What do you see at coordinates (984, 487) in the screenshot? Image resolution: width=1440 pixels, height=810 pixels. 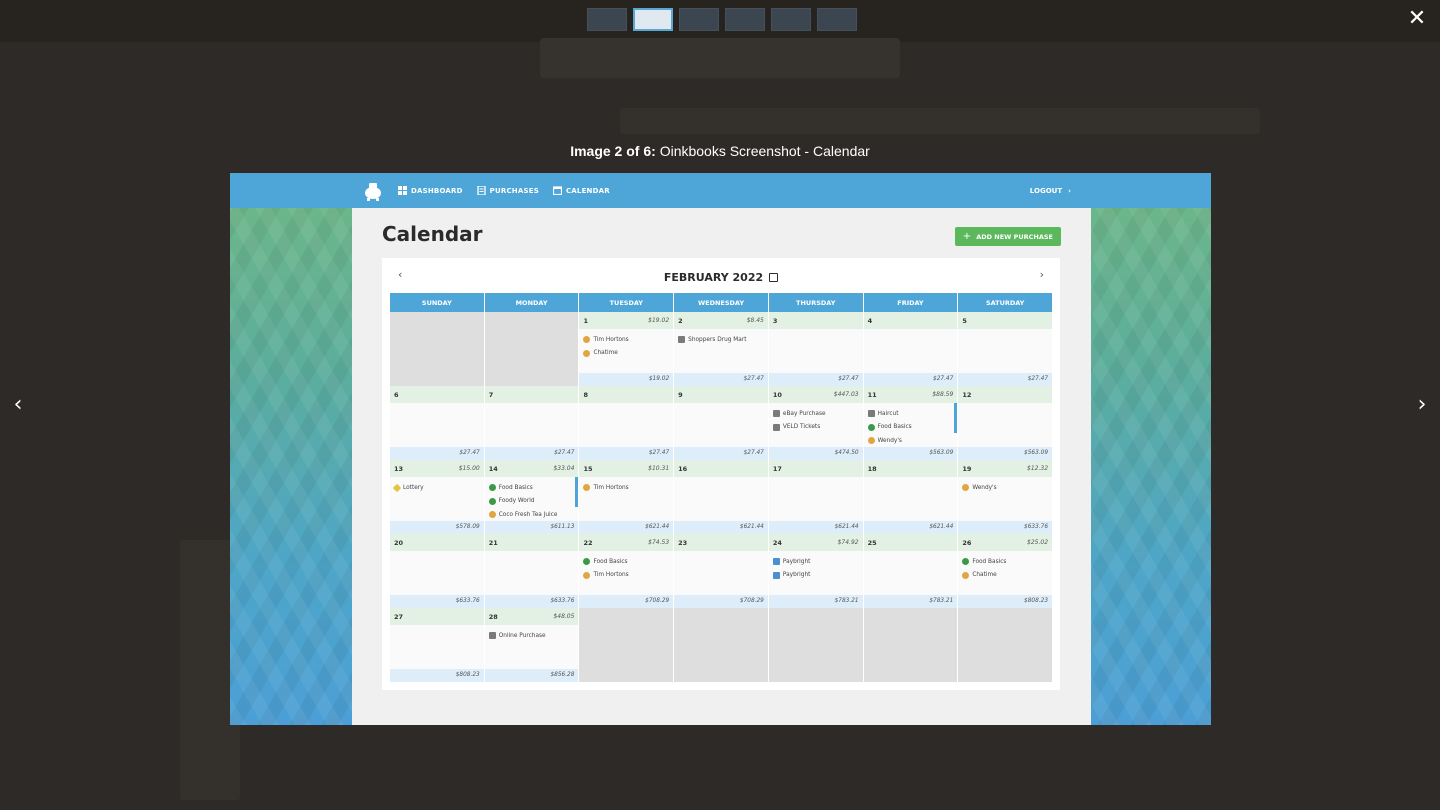 I see `purchase-label: Wendy's` at bounding box center [984, 487].